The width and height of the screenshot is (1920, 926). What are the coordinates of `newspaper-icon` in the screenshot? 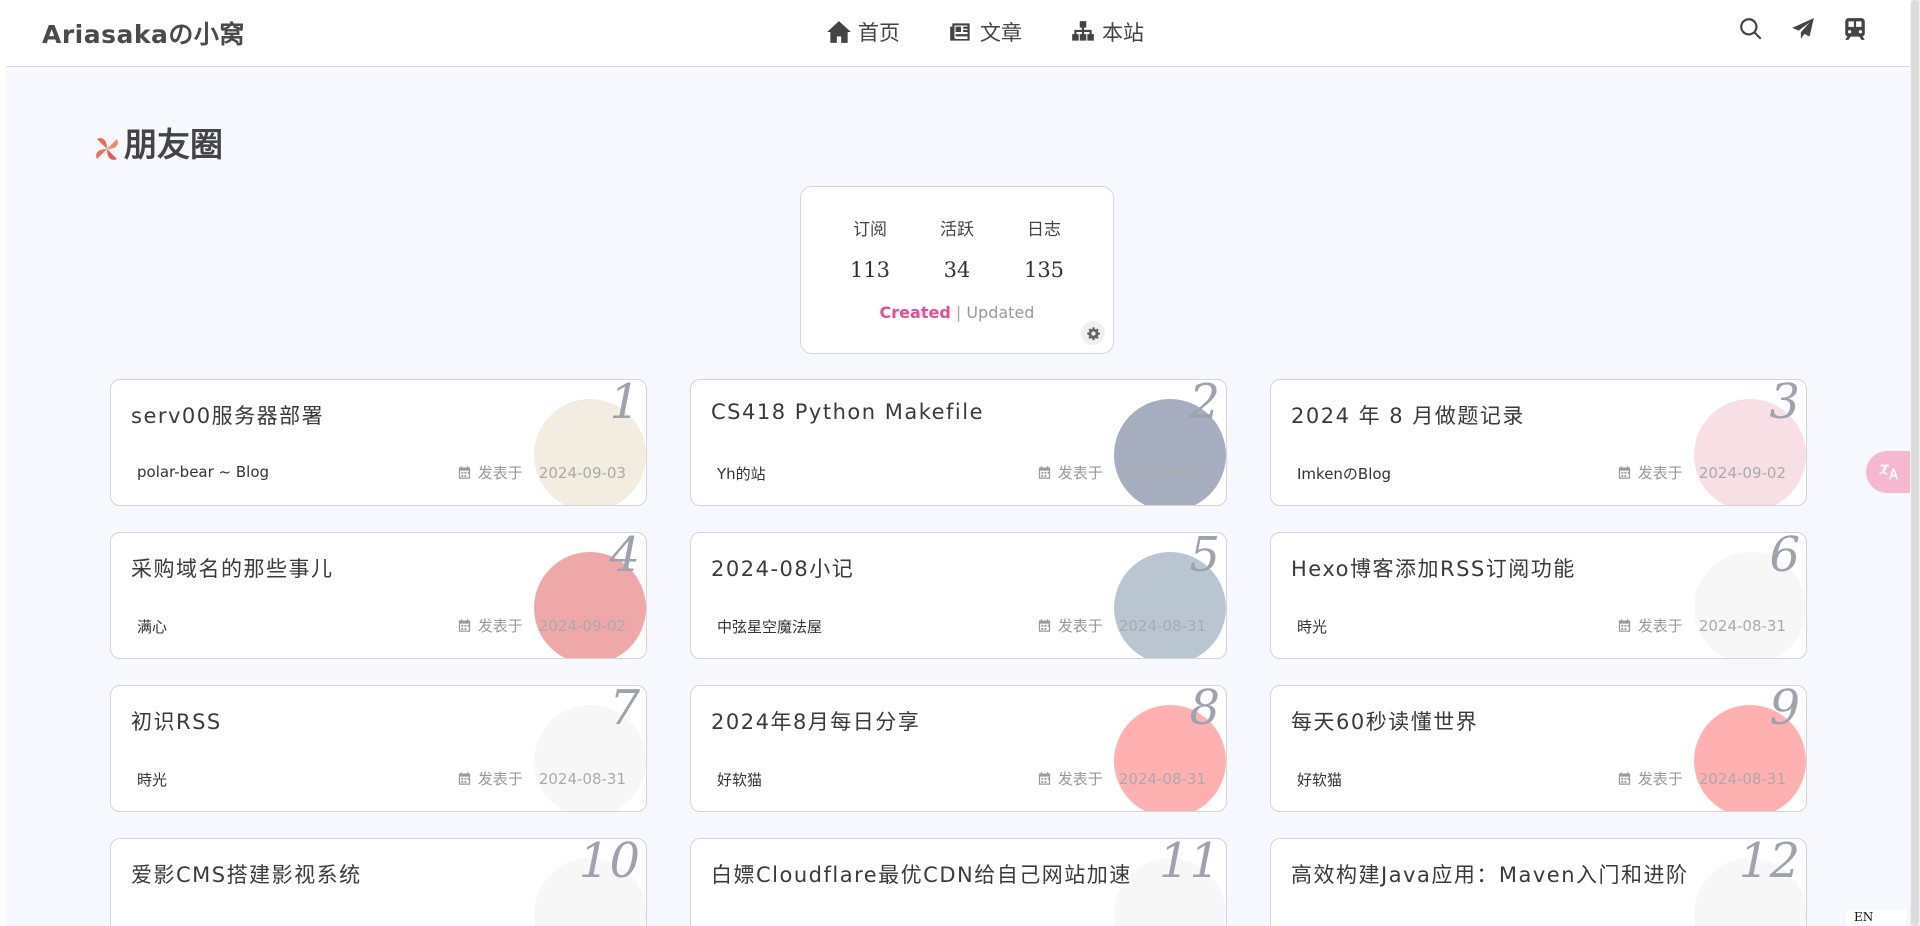 It's located at (960, 32).